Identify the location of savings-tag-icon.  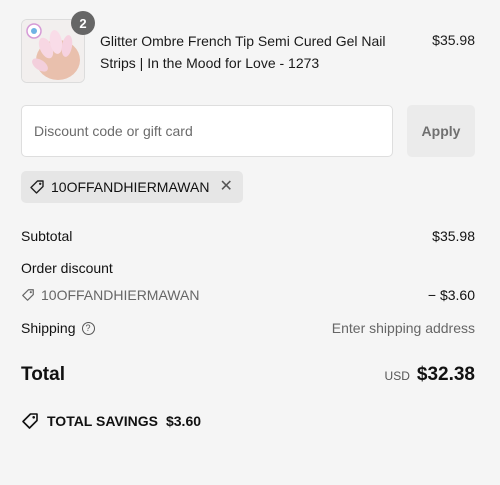
(30, 421).